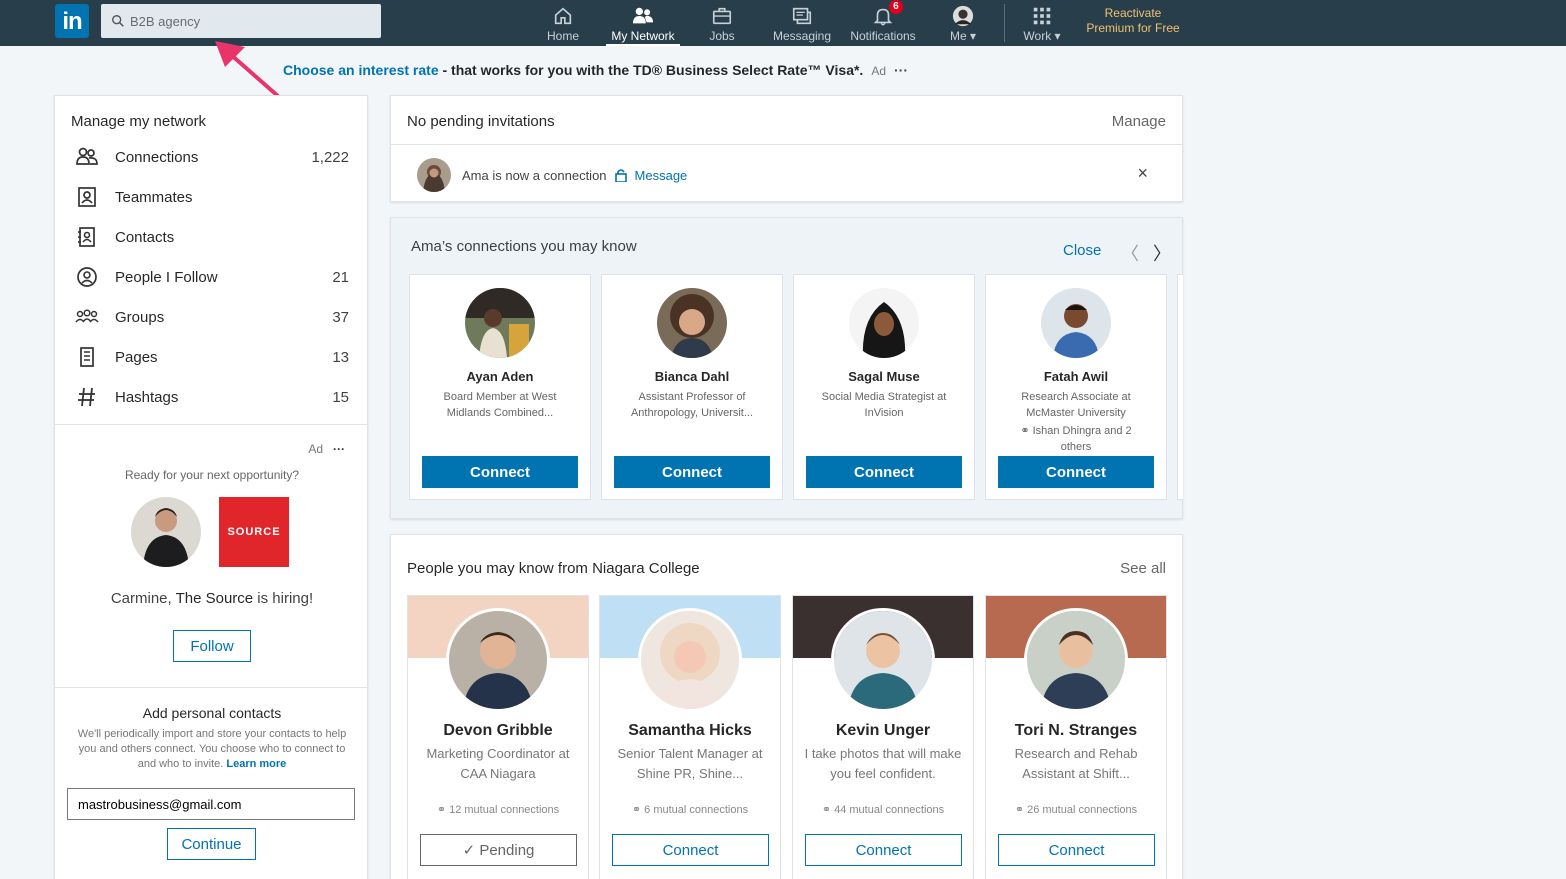  I want to click on sidebar-item-contacts: Contacts, so click(212, 237).